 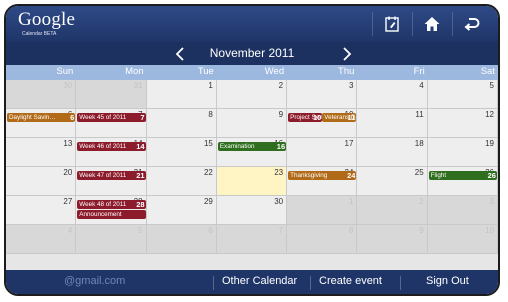 I want to click on back-button, so click(x=472, y=24).